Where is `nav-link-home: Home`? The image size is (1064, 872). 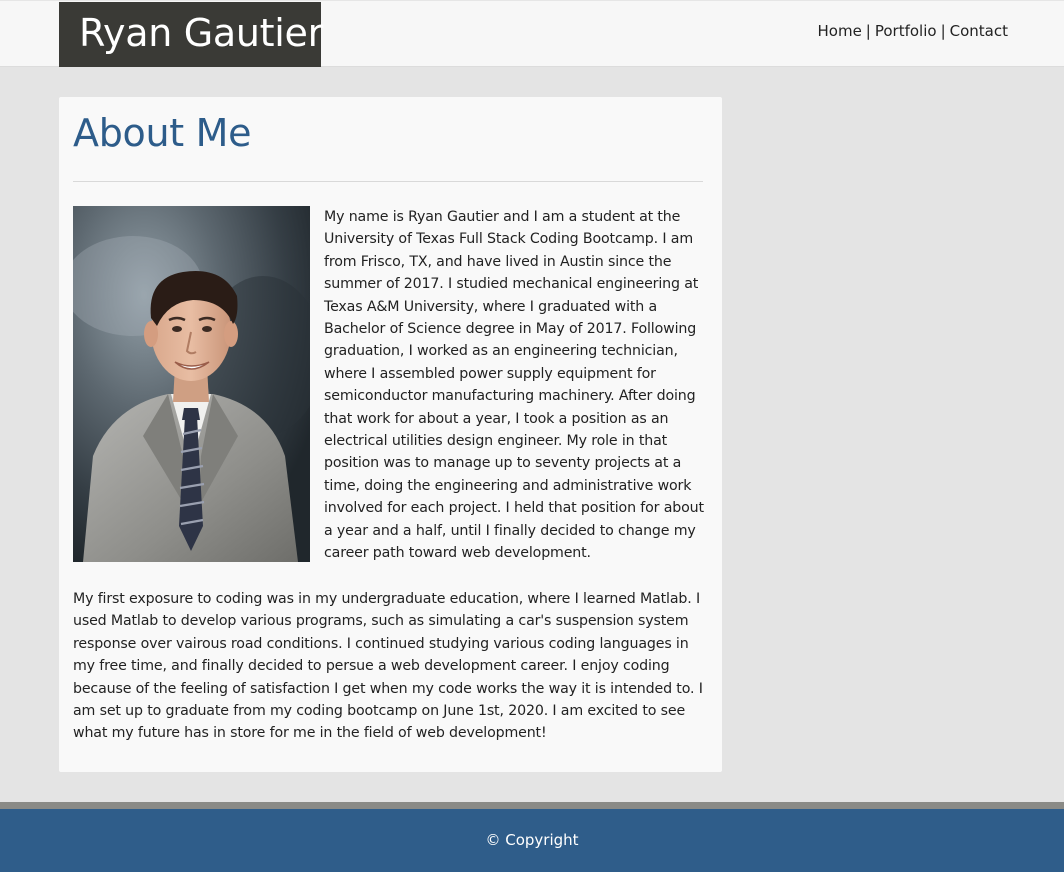 nav-link-home: Home is located at coordinates (840, 31).